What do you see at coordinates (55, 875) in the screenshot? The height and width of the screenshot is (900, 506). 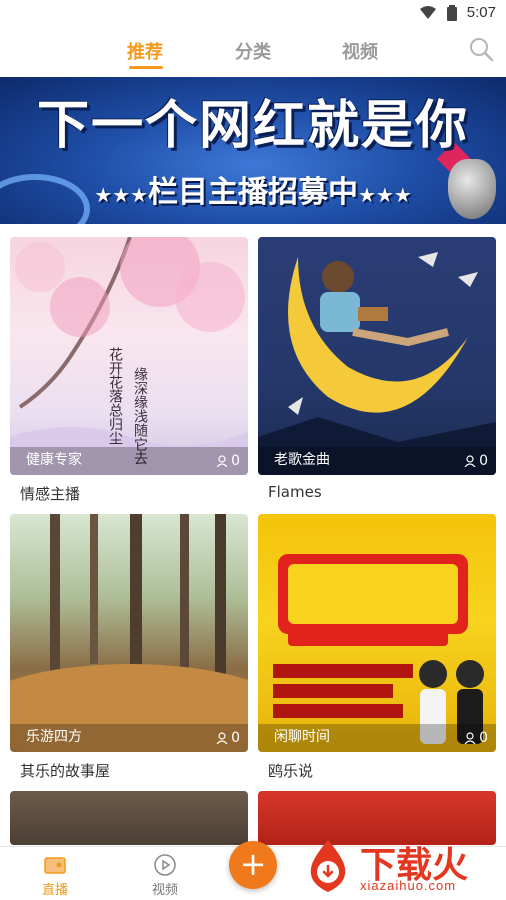 I see `nav-live: 直播` at bounding box center [55, 875].